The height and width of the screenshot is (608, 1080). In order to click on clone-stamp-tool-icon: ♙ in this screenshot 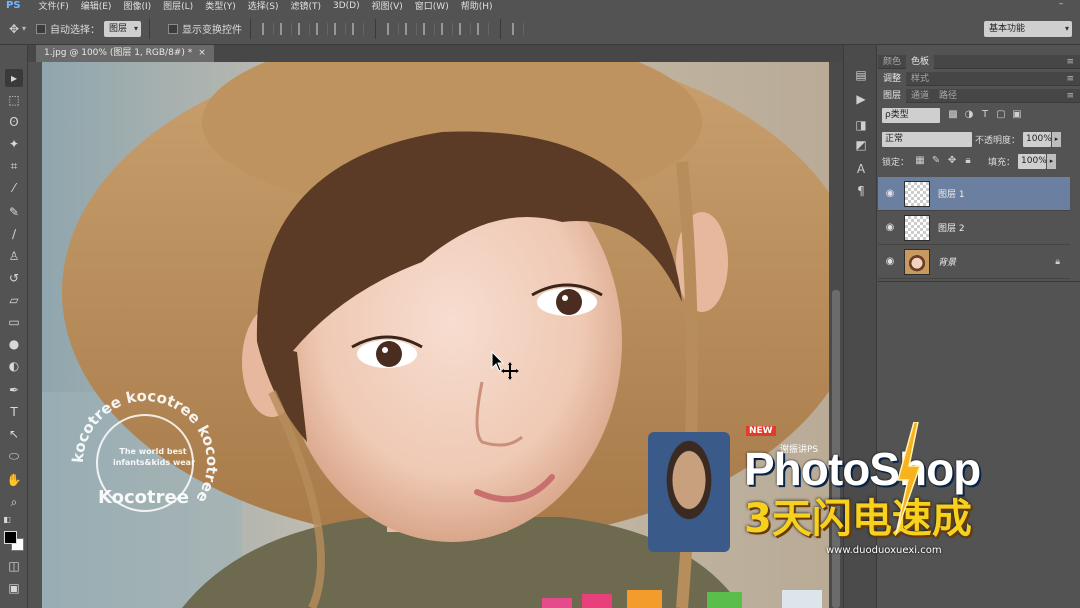, I will do `click(14, 256)`.